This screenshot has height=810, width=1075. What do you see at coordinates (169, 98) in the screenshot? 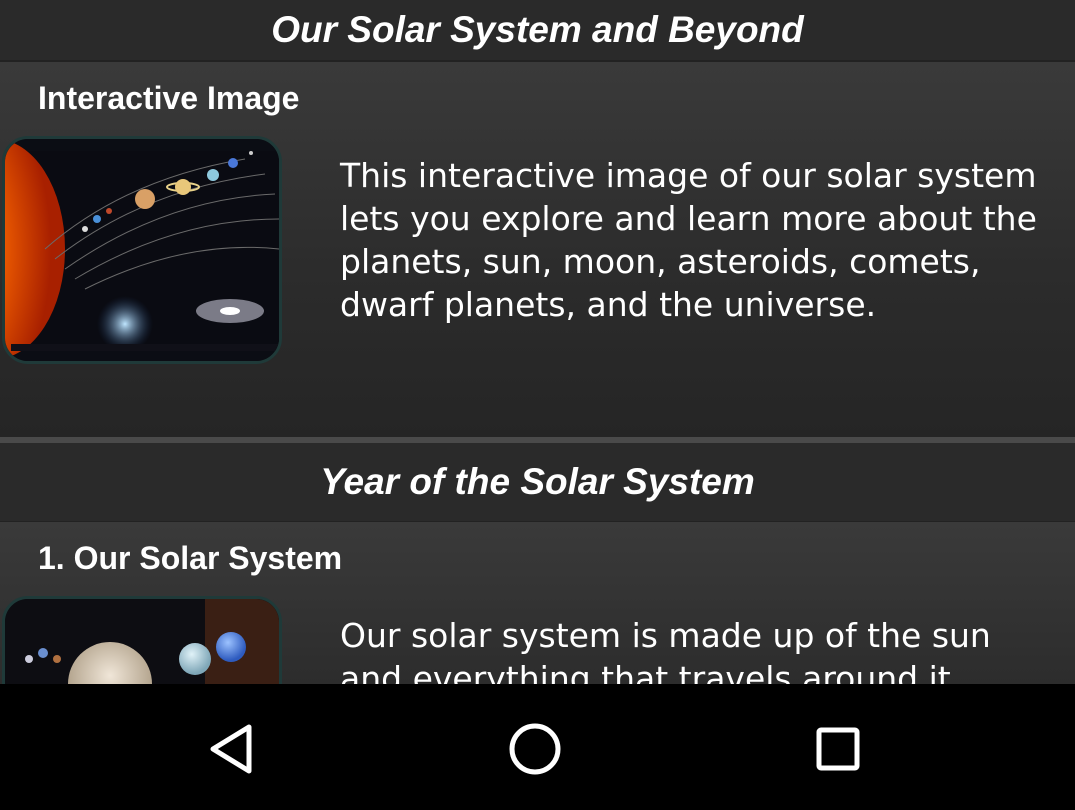
I see `item-title: Interactive Image` at bounding box center [169, 98].